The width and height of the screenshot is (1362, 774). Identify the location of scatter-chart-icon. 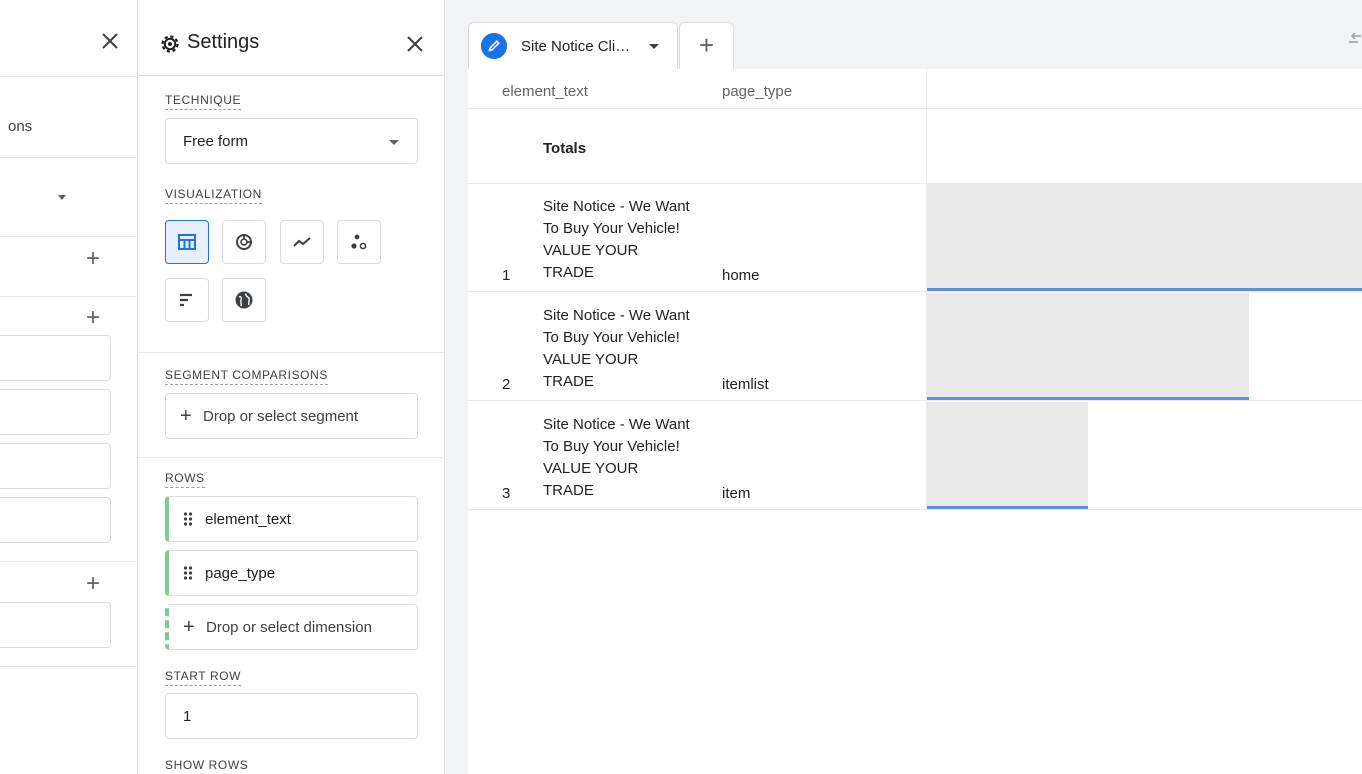
(359, 242).